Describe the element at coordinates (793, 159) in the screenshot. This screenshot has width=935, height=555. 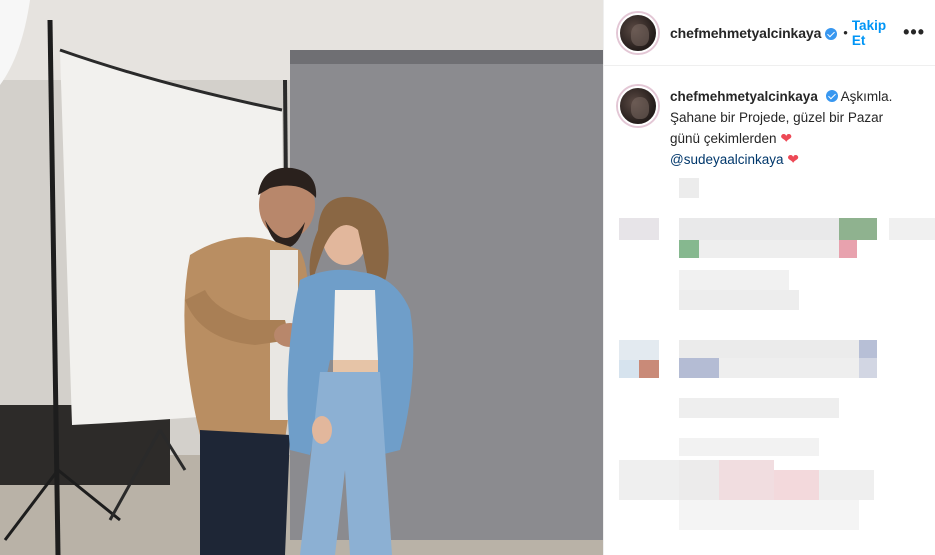
I see `heart-emoji-icon-2: ❤` at that location.